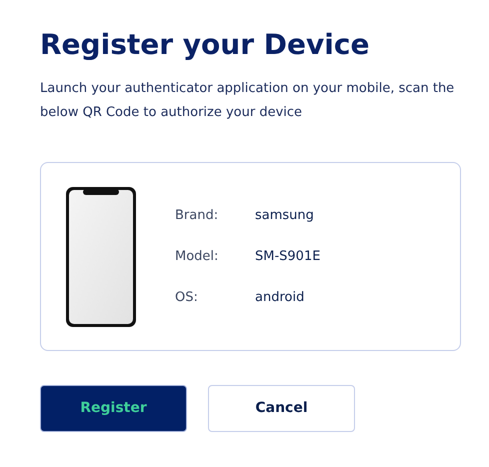  I want to click on field-value: android, so click(279, 297).